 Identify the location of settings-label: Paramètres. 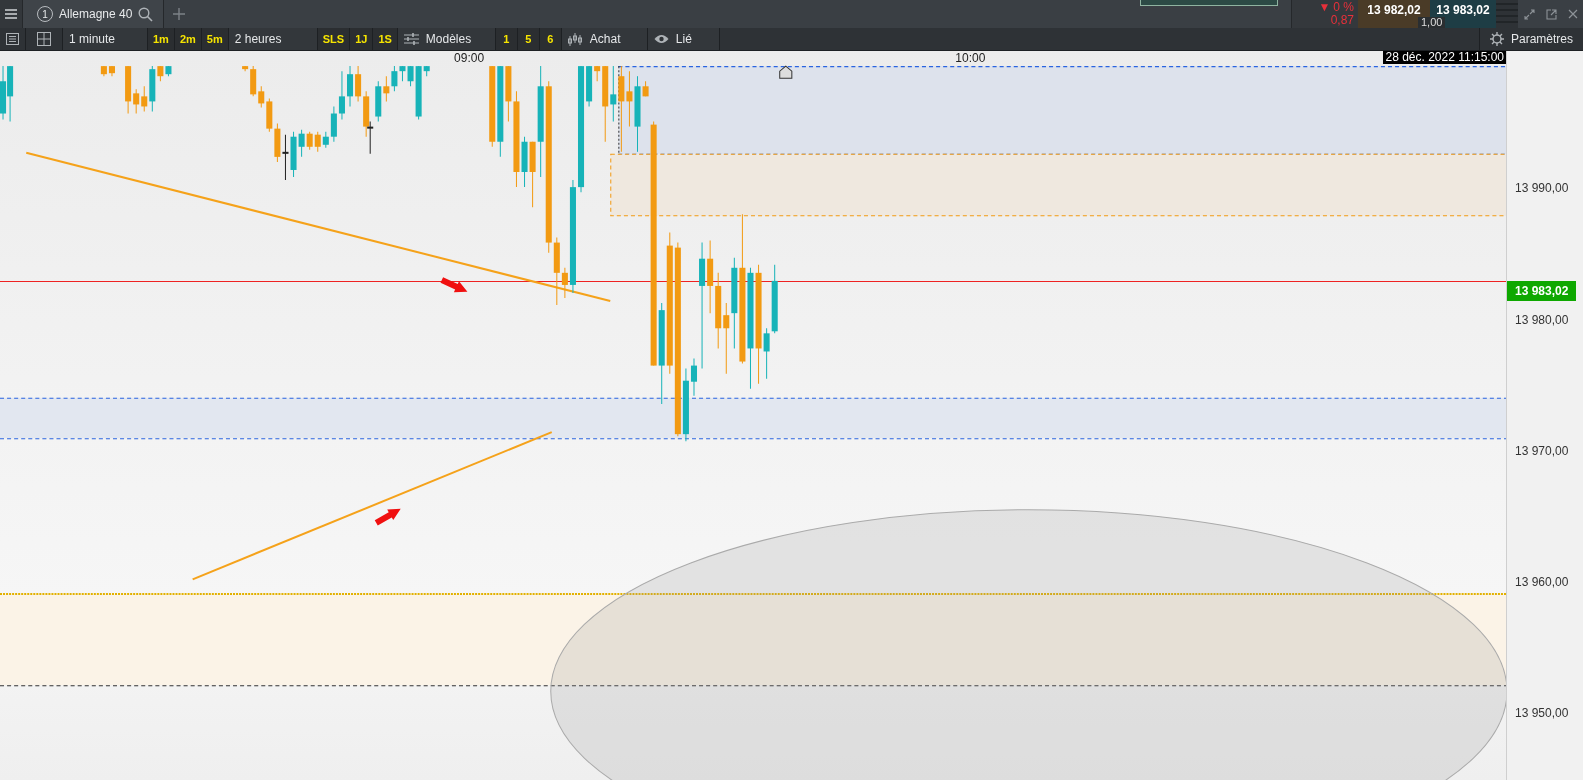
(1541, 39).